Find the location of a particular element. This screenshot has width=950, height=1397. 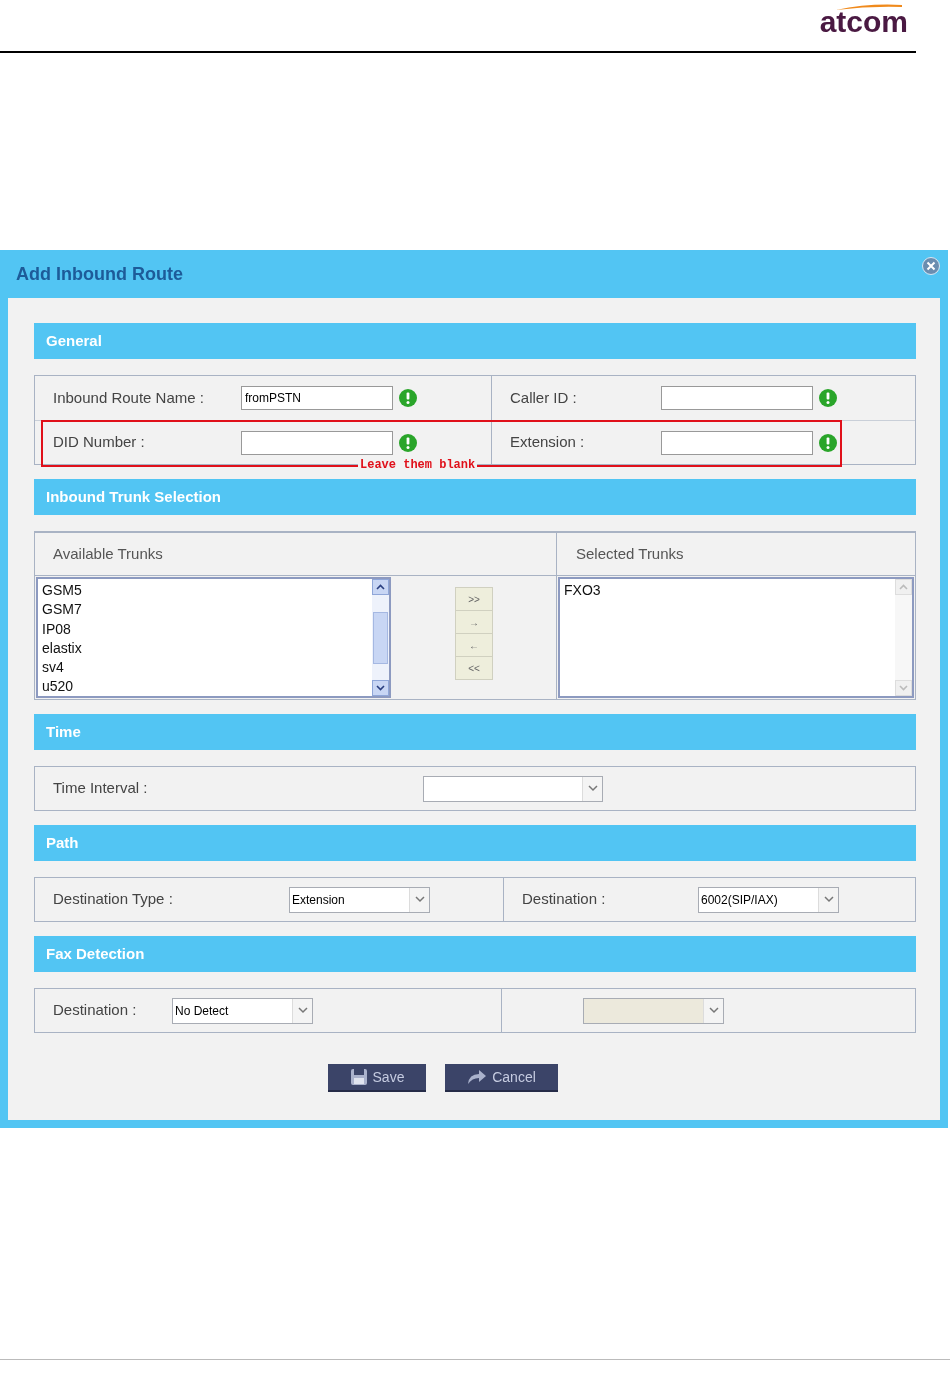

section-header: Time is located at coordinates (475, 732).